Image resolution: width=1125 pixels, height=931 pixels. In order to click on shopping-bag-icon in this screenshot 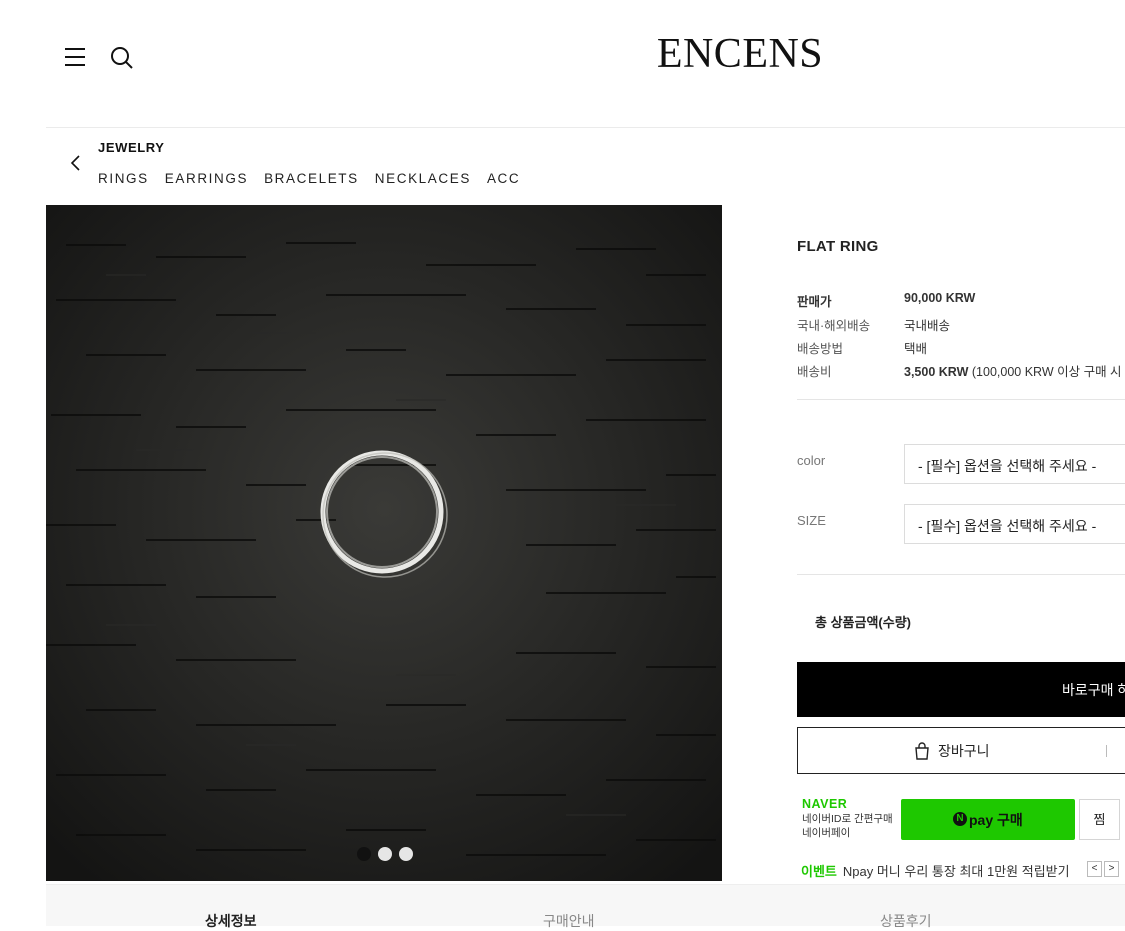, I will do `click(922, 751)`.